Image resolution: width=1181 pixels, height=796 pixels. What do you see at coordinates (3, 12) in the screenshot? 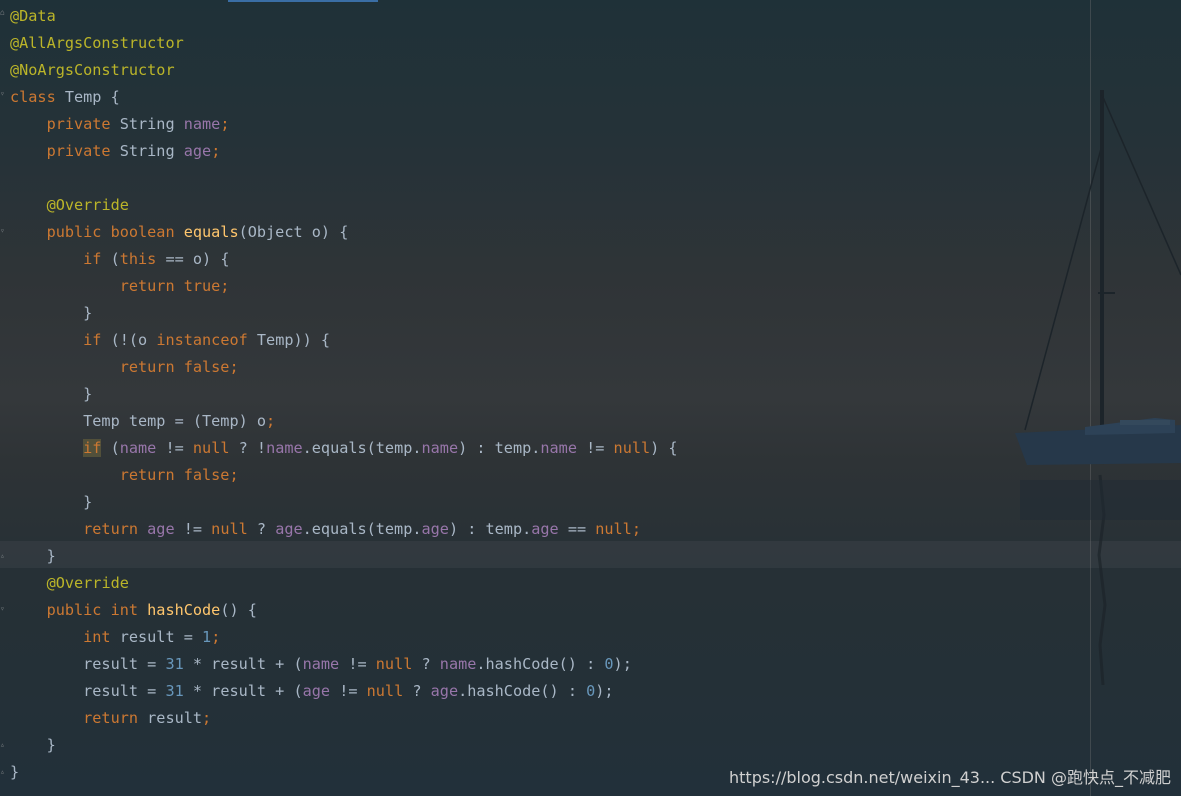
I see `fold-marker-icon: ⌂` at bounding box center [3, 12].